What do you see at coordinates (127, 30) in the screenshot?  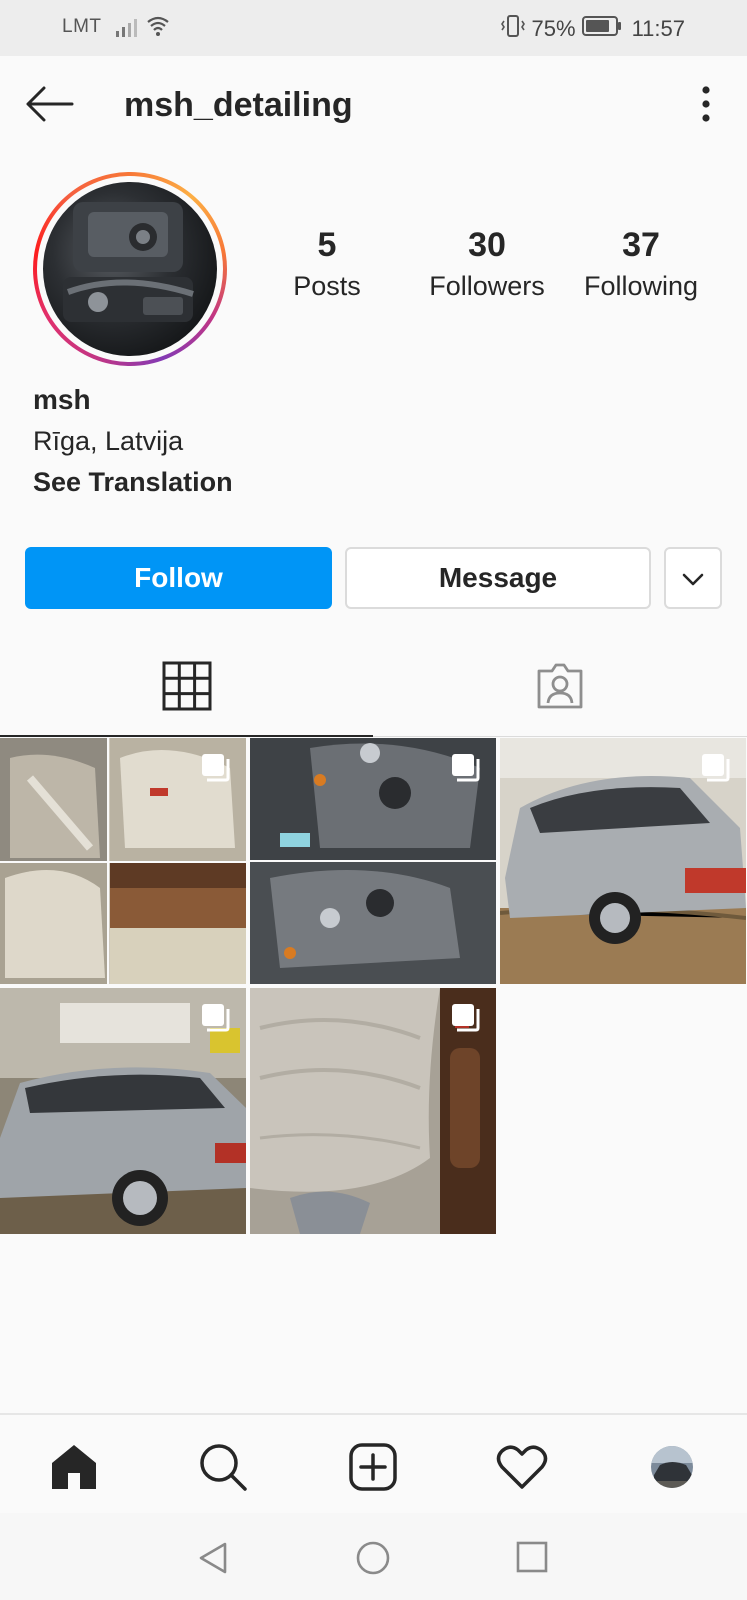 I see `signal-icon` at bounding box center [127, 30].